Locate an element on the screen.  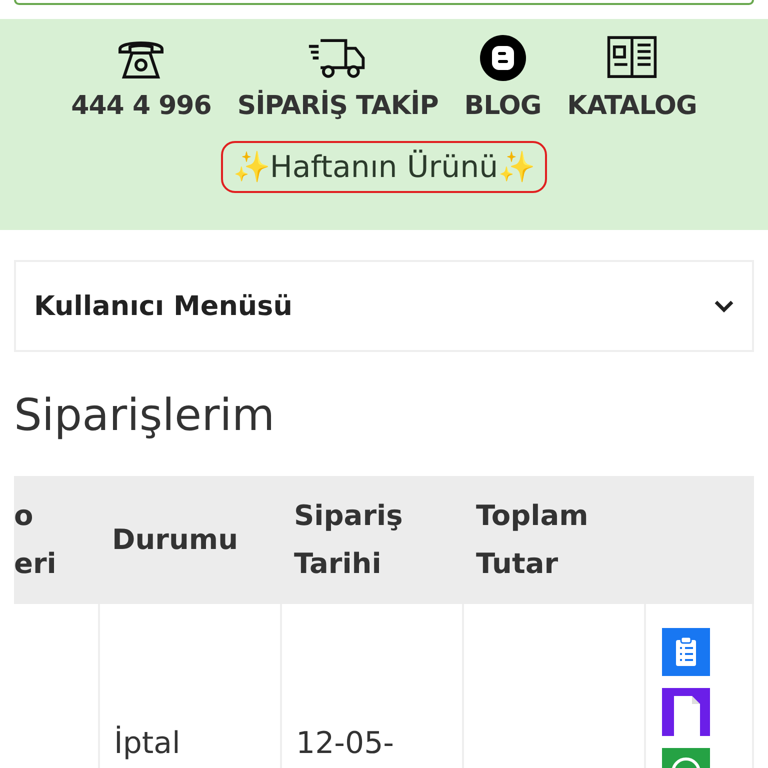
column-header: Toplam Tutar is located at coordinates (532, 540).